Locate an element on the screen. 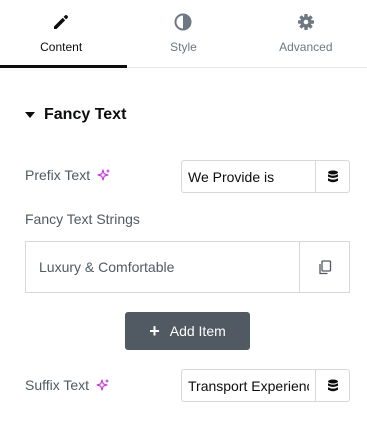 The image size is (367, 435). suffix-label-row: Suffix Text is located at coordinates (67, 385).